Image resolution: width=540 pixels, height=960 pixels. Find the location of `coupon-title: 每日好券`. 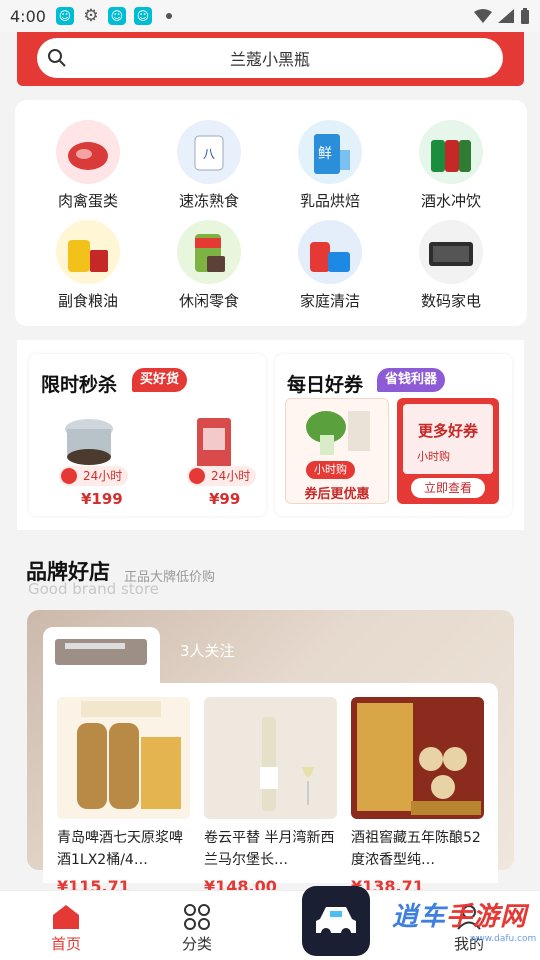

coupon-title: 每日好券 is located at coordinates (325, 385).